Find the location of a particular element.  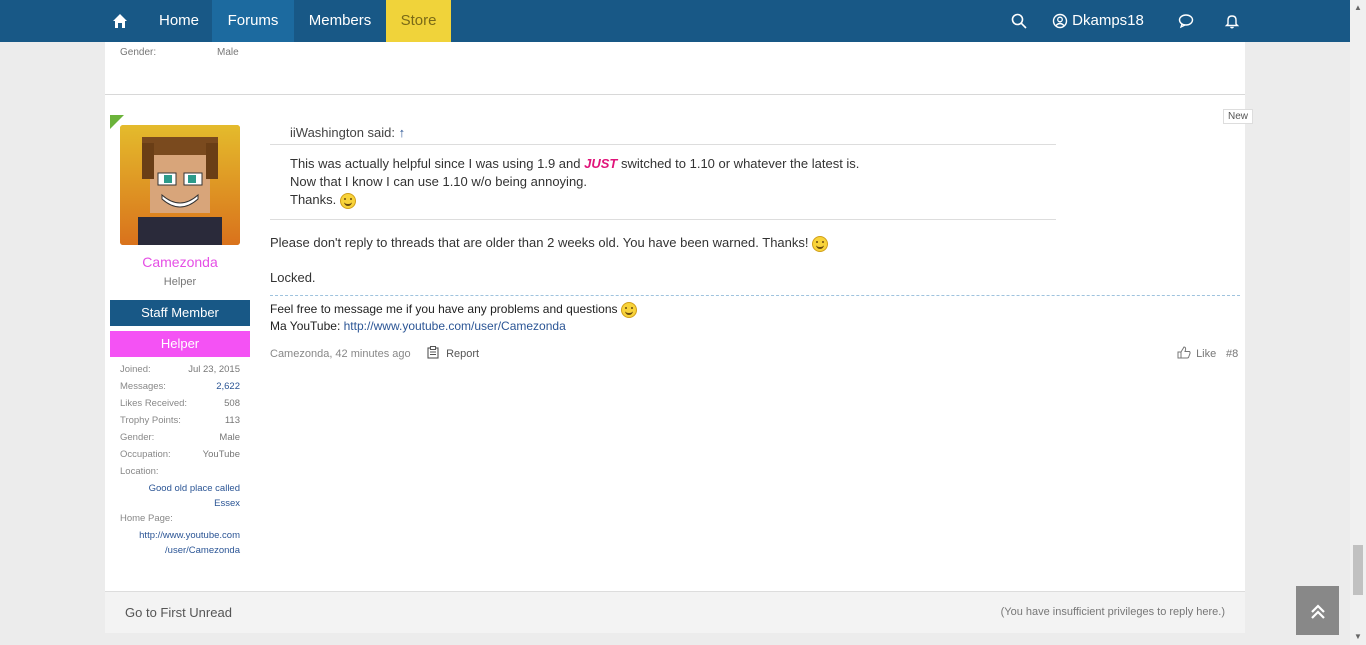

user-title: Helper is located at coordinates (180, 282).